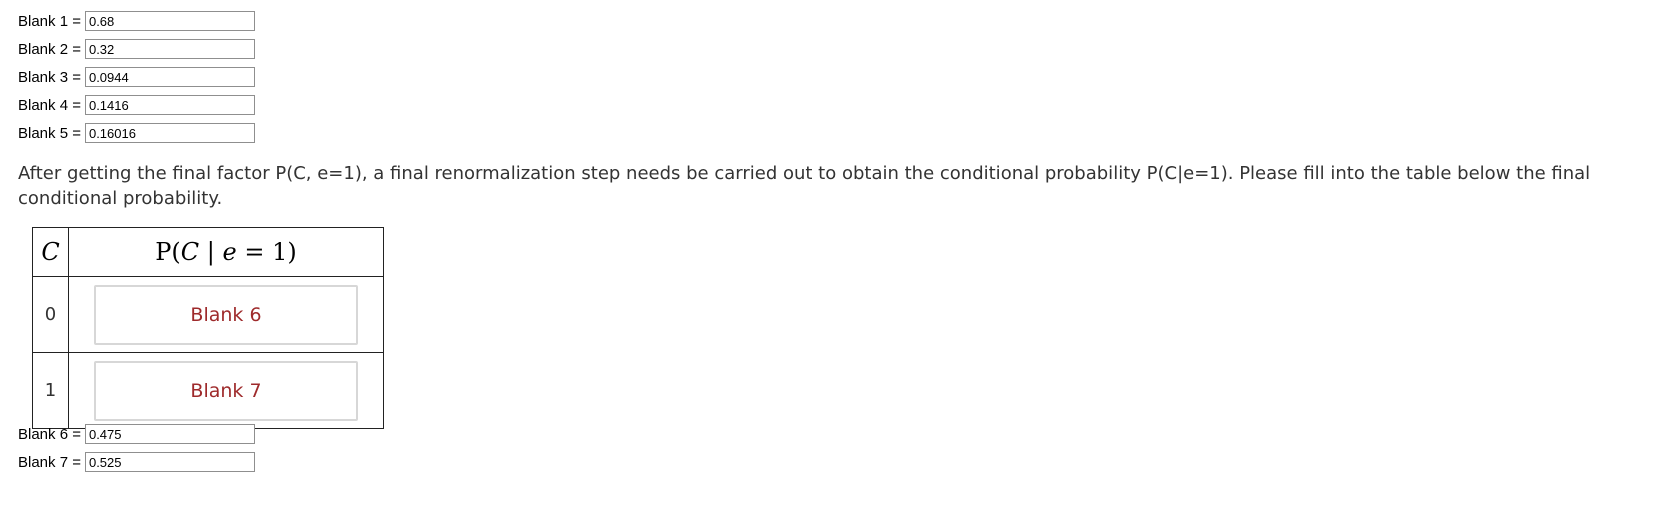  I want to click on blank-7-row: Blank 7 =, so click(136, 462).